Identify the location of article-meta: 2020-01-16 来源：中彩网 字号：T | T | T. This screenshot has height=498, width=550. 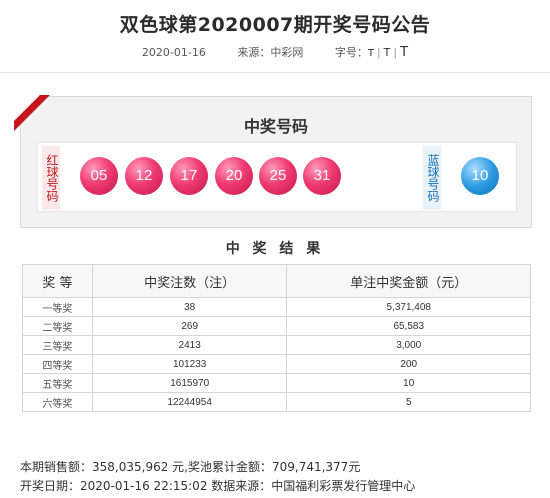
(275, 52).